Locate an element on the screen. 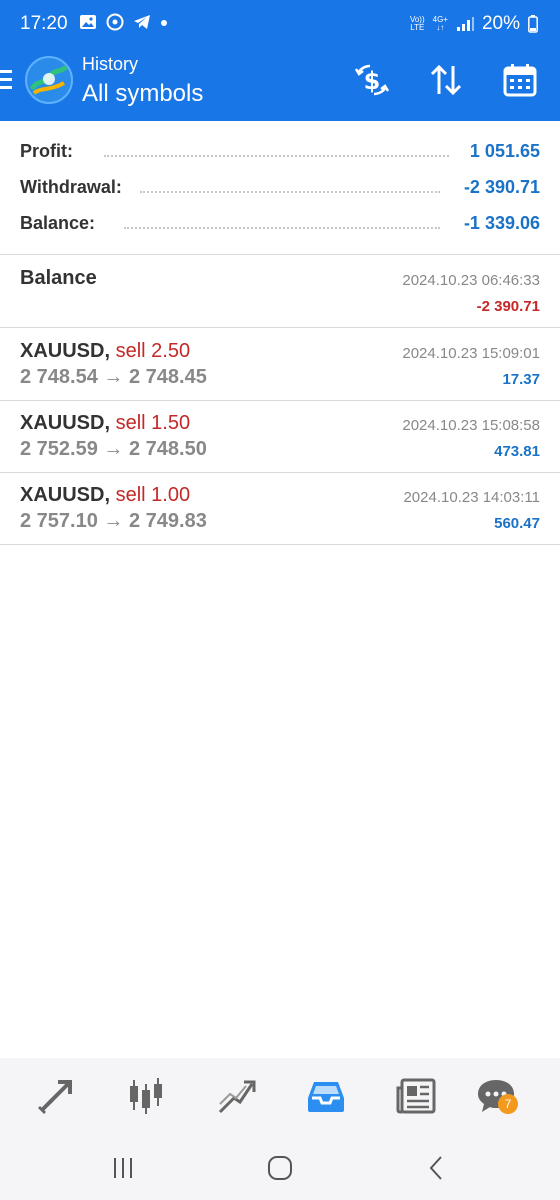 This screenshot has width=560, height=1200. quotes-icon is located at coordinates (55, 1097).